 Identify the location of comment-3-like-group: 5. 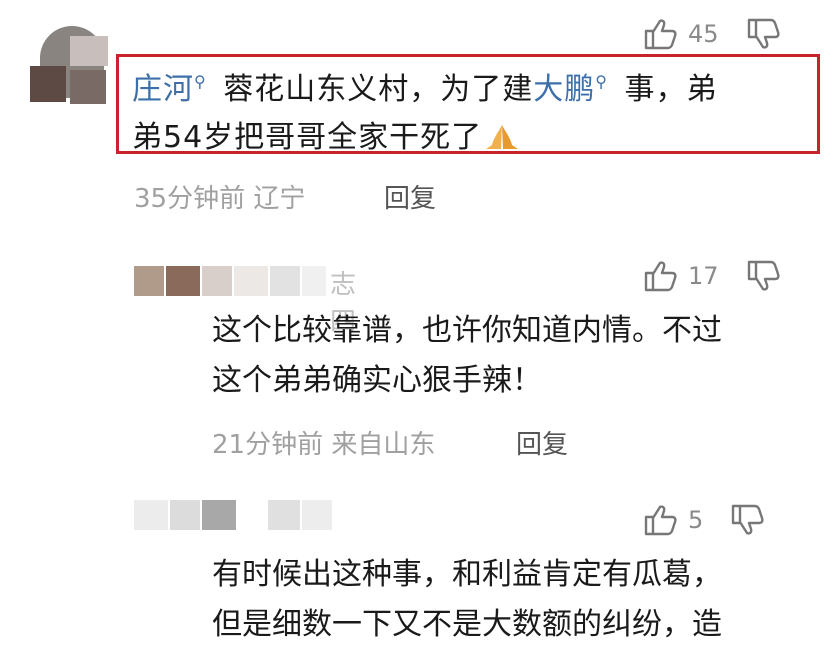
(704, 520).